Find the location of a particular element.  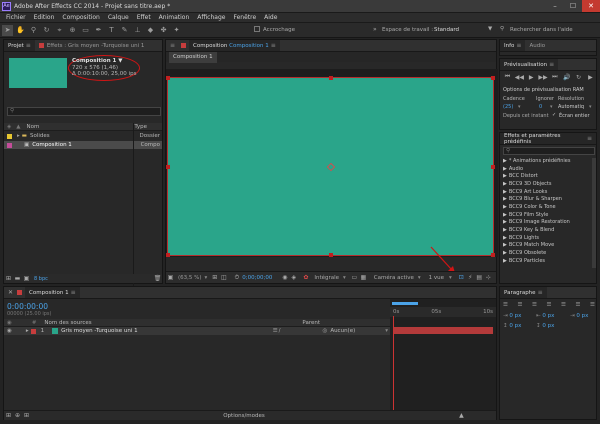

bpc-label: 8 bpc is located at coordinates (41, 279).